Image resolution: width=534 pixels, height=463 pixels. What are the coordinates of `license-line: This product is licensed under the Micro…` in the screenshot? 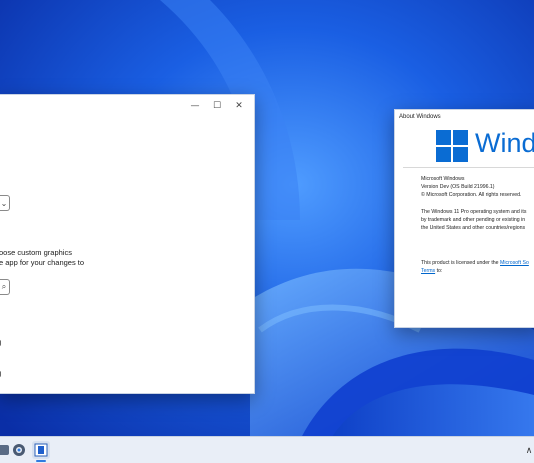 It's located at (475, 263).